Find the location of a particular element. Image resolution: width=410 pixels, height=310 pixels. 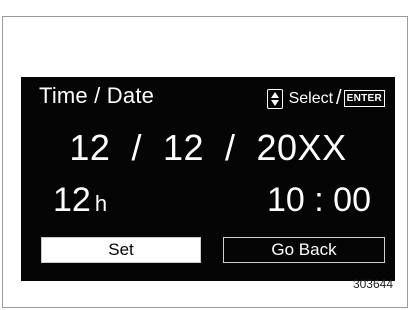

control-hint: Select / ENTER is located at coordinates (325, 98).